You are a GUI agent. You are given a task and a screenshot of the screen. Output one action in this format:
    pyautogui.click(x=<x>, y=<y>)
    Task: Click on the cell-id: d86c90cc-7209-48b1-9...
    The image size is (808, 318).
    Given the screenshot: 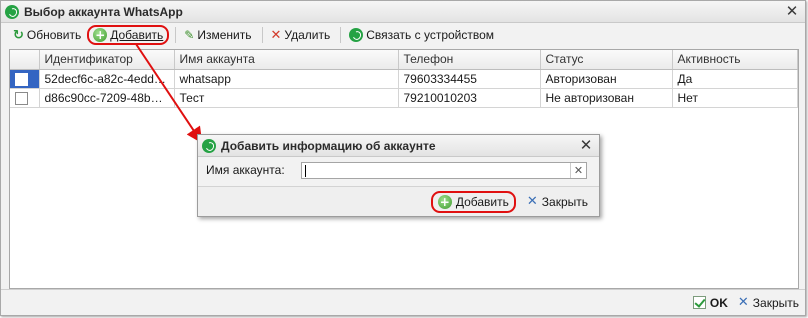 What is the action you would take?
    pyautogui.click(x=107, y=98)
    